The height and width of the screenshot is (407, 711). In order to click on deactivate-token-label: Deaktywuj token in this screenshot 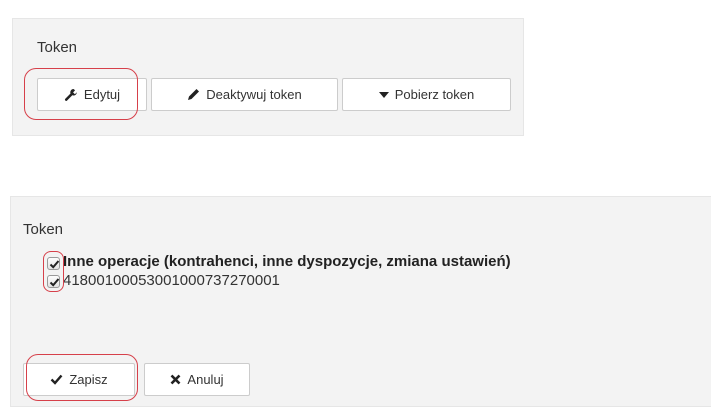, I will do `click(254, 94)`.